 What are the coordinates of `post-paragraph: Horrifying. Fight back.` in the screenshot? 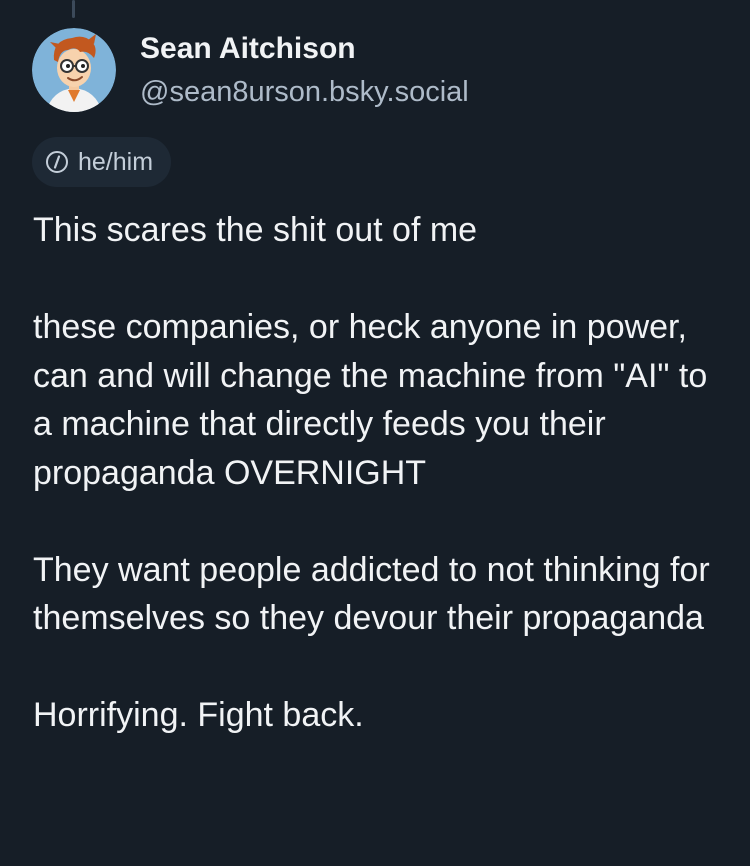 It's located at (198, 715).